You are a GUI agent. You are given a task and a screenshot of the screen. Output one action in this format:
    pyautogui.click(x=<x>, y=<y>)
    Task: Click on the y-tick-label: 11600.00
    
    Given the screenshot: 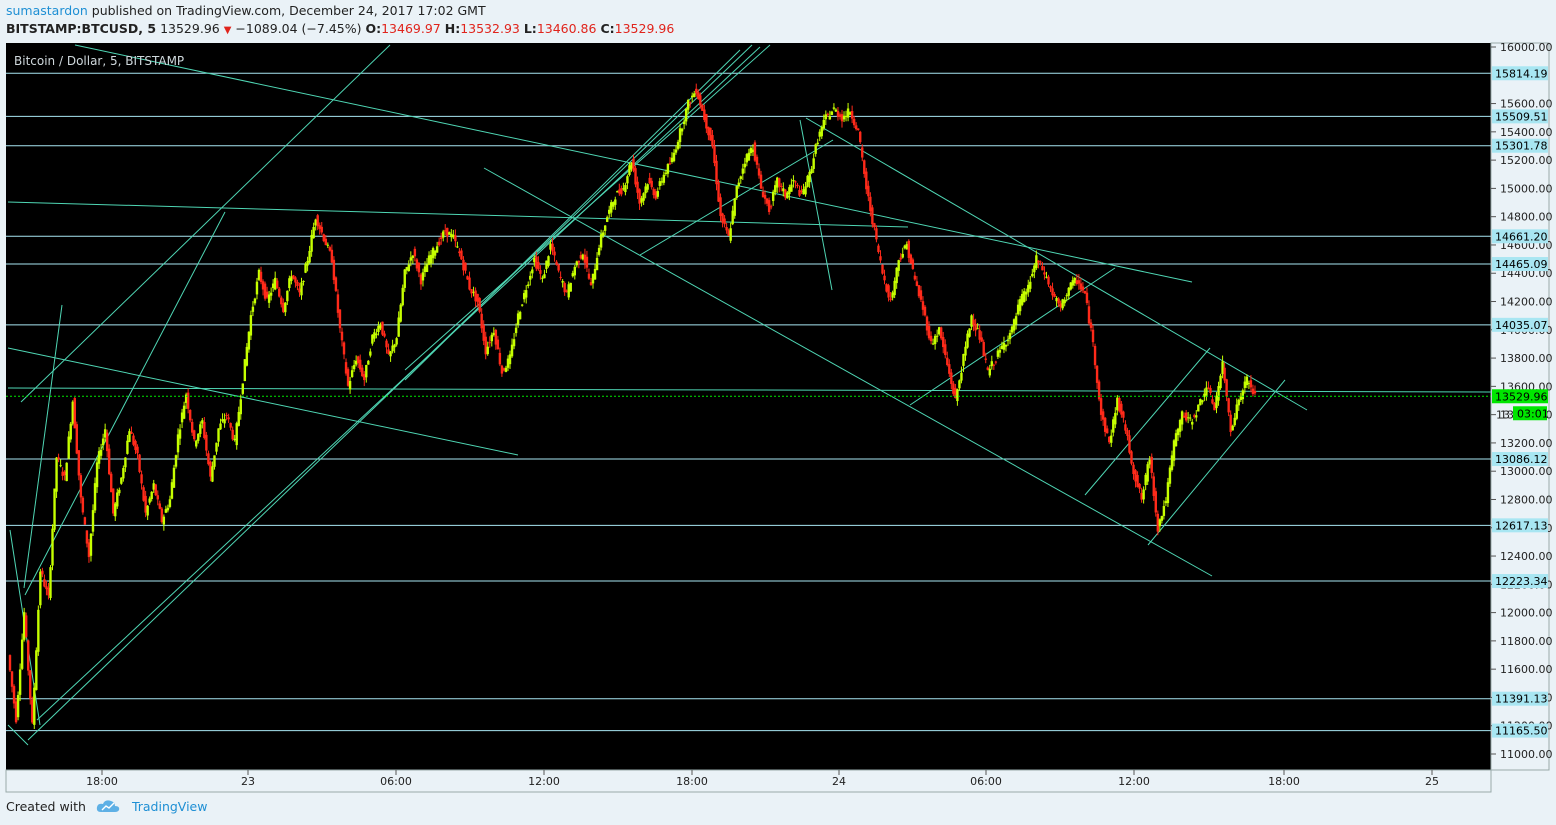 What is the action you would take?
    pyautogui.click(x=1526, y=669)
    